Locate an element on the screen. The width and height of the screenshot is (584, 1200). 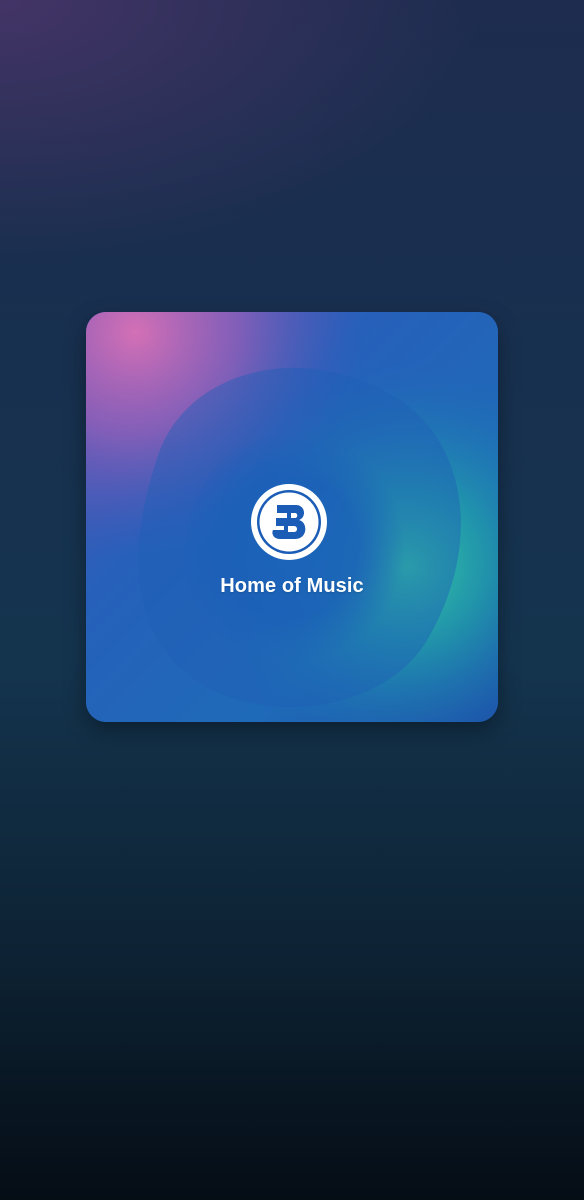
app-tagline: Home of Music is located at coordinates (292, 586).